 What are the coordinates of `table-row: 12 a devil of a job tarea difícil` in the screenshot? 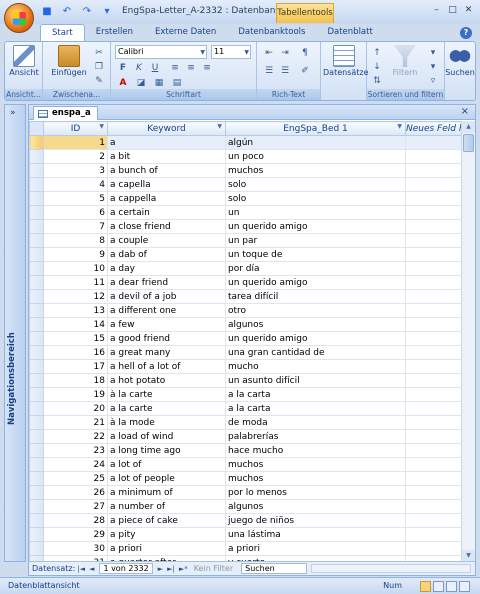 It's located at (245, 296).